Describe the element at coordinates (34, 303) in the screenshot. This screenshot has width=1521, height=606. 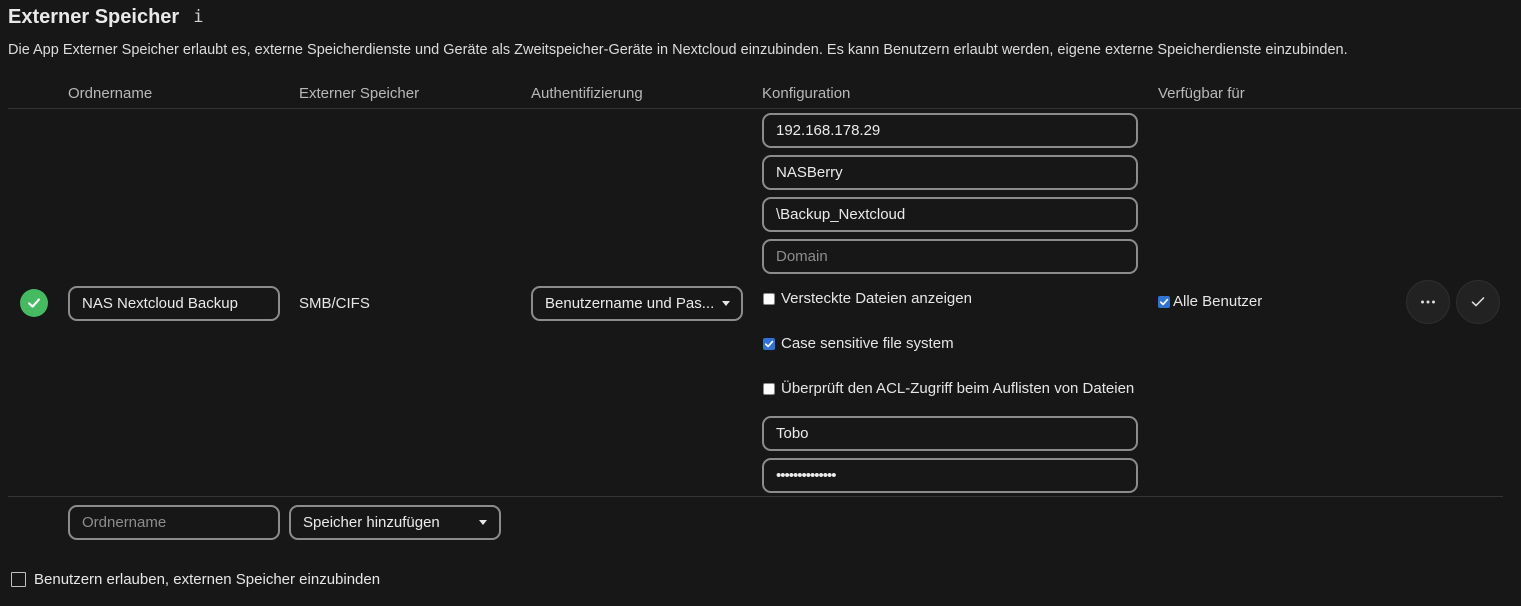
I see `status-ok-icon` at that location.